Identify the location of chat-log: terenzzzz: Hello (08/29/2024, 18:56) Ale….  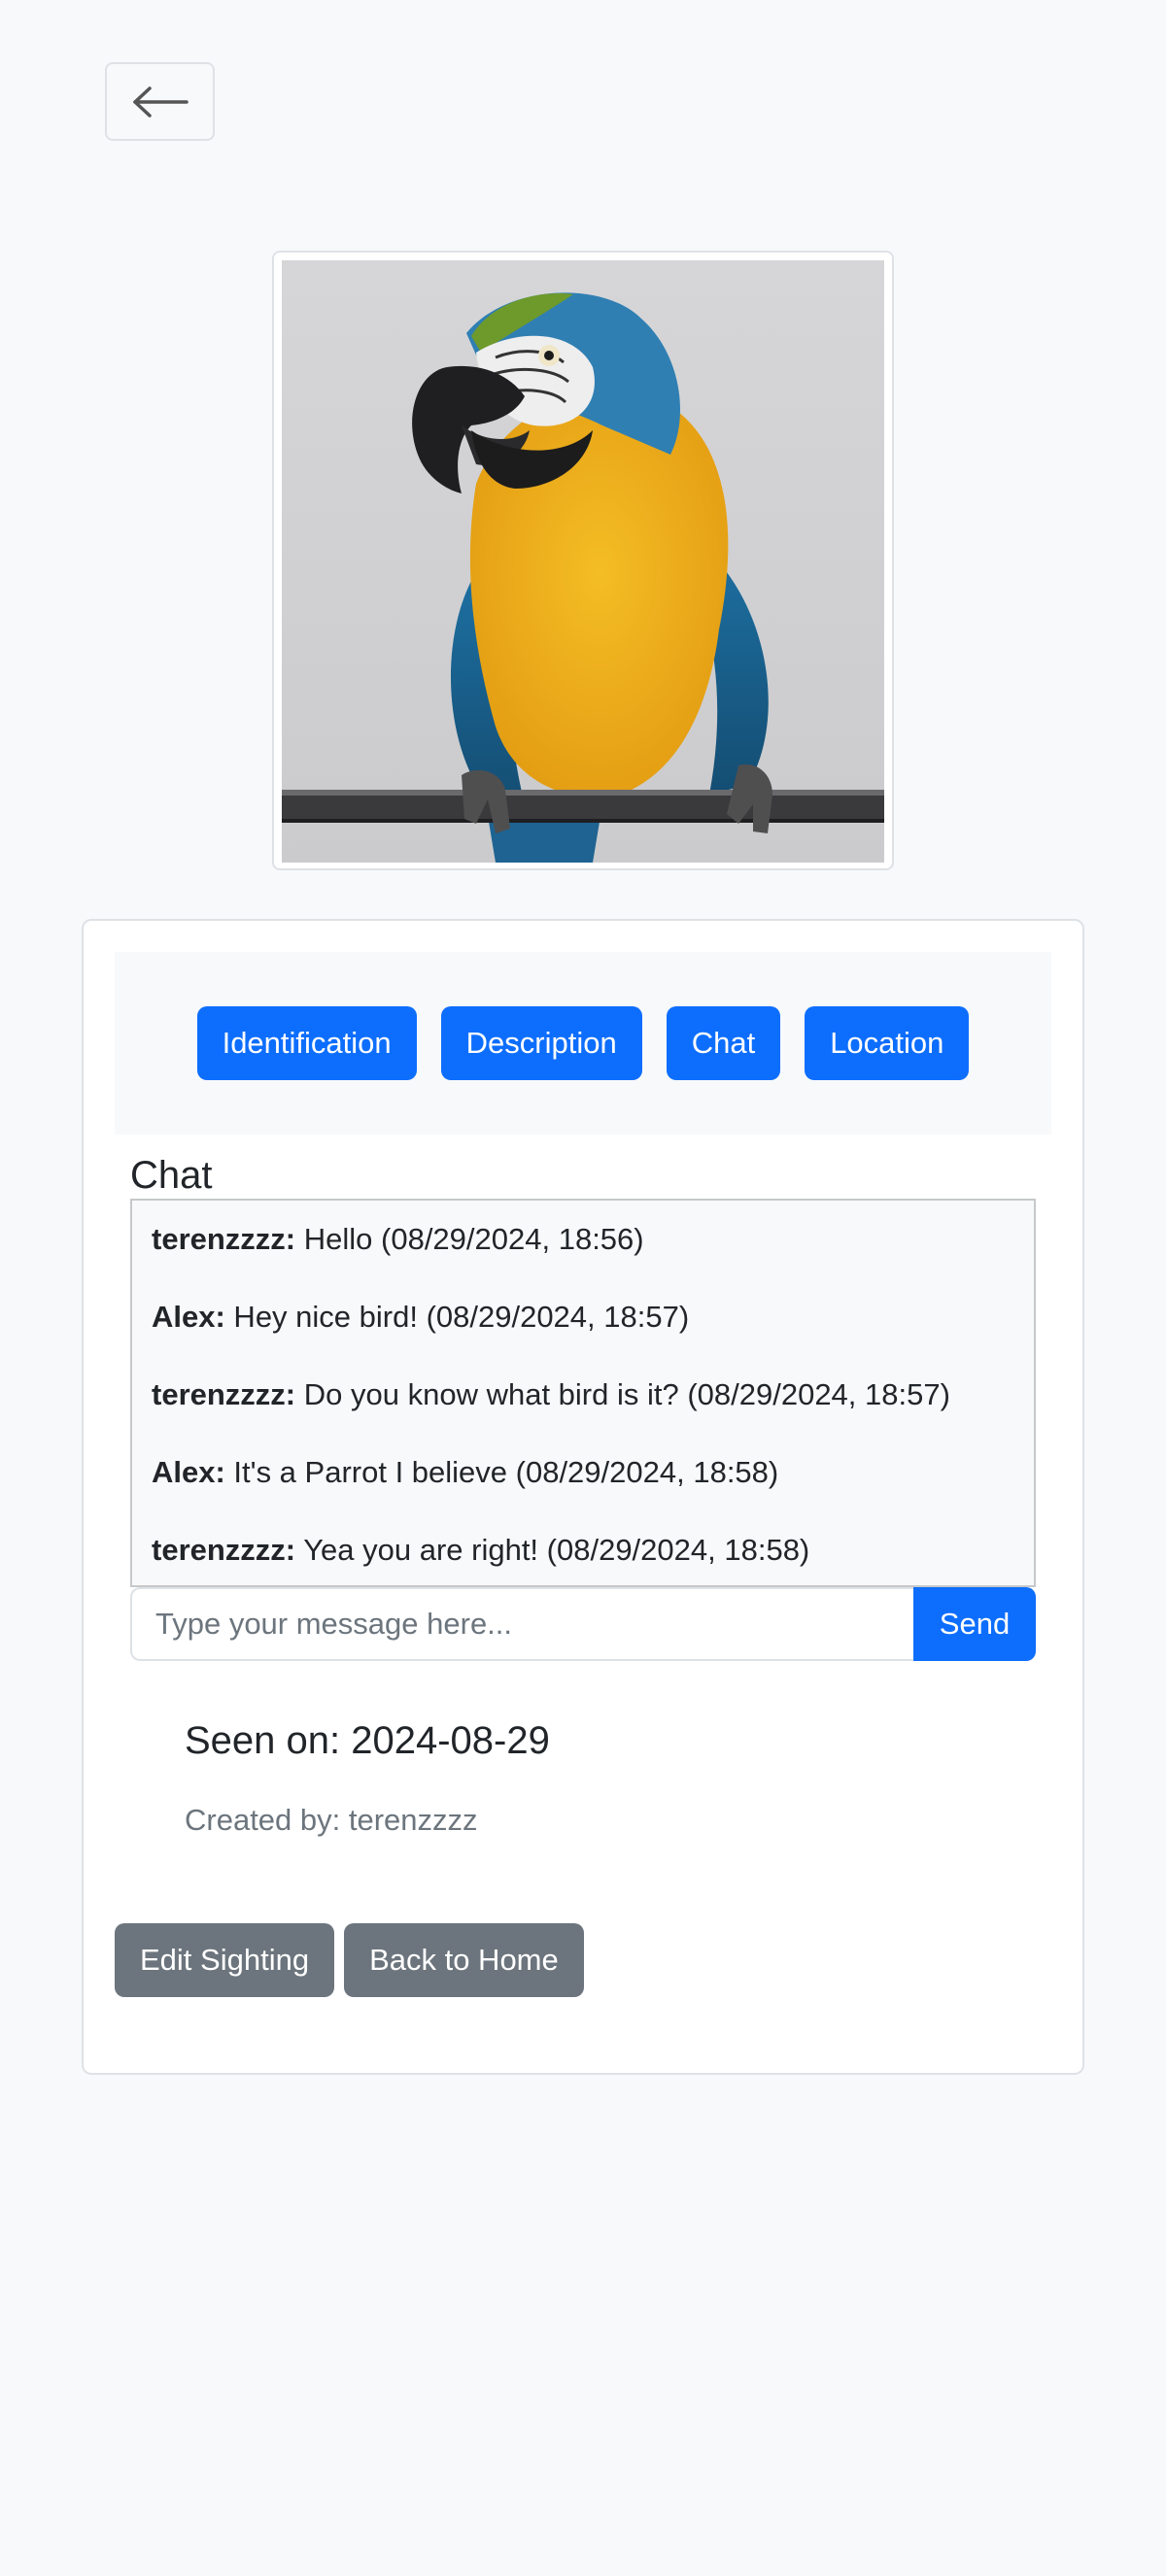
(583, 1393).